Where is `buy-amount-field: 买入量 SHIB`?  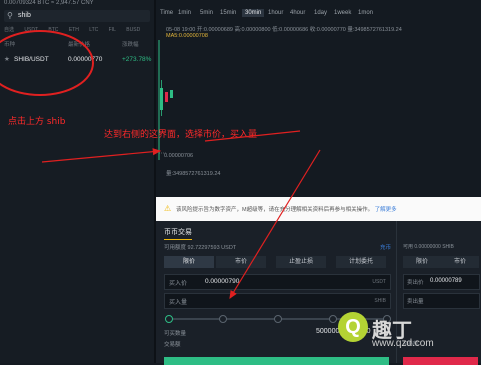
buy-amount-field: 买入量 SHIB is located at coordinates (277, 301).